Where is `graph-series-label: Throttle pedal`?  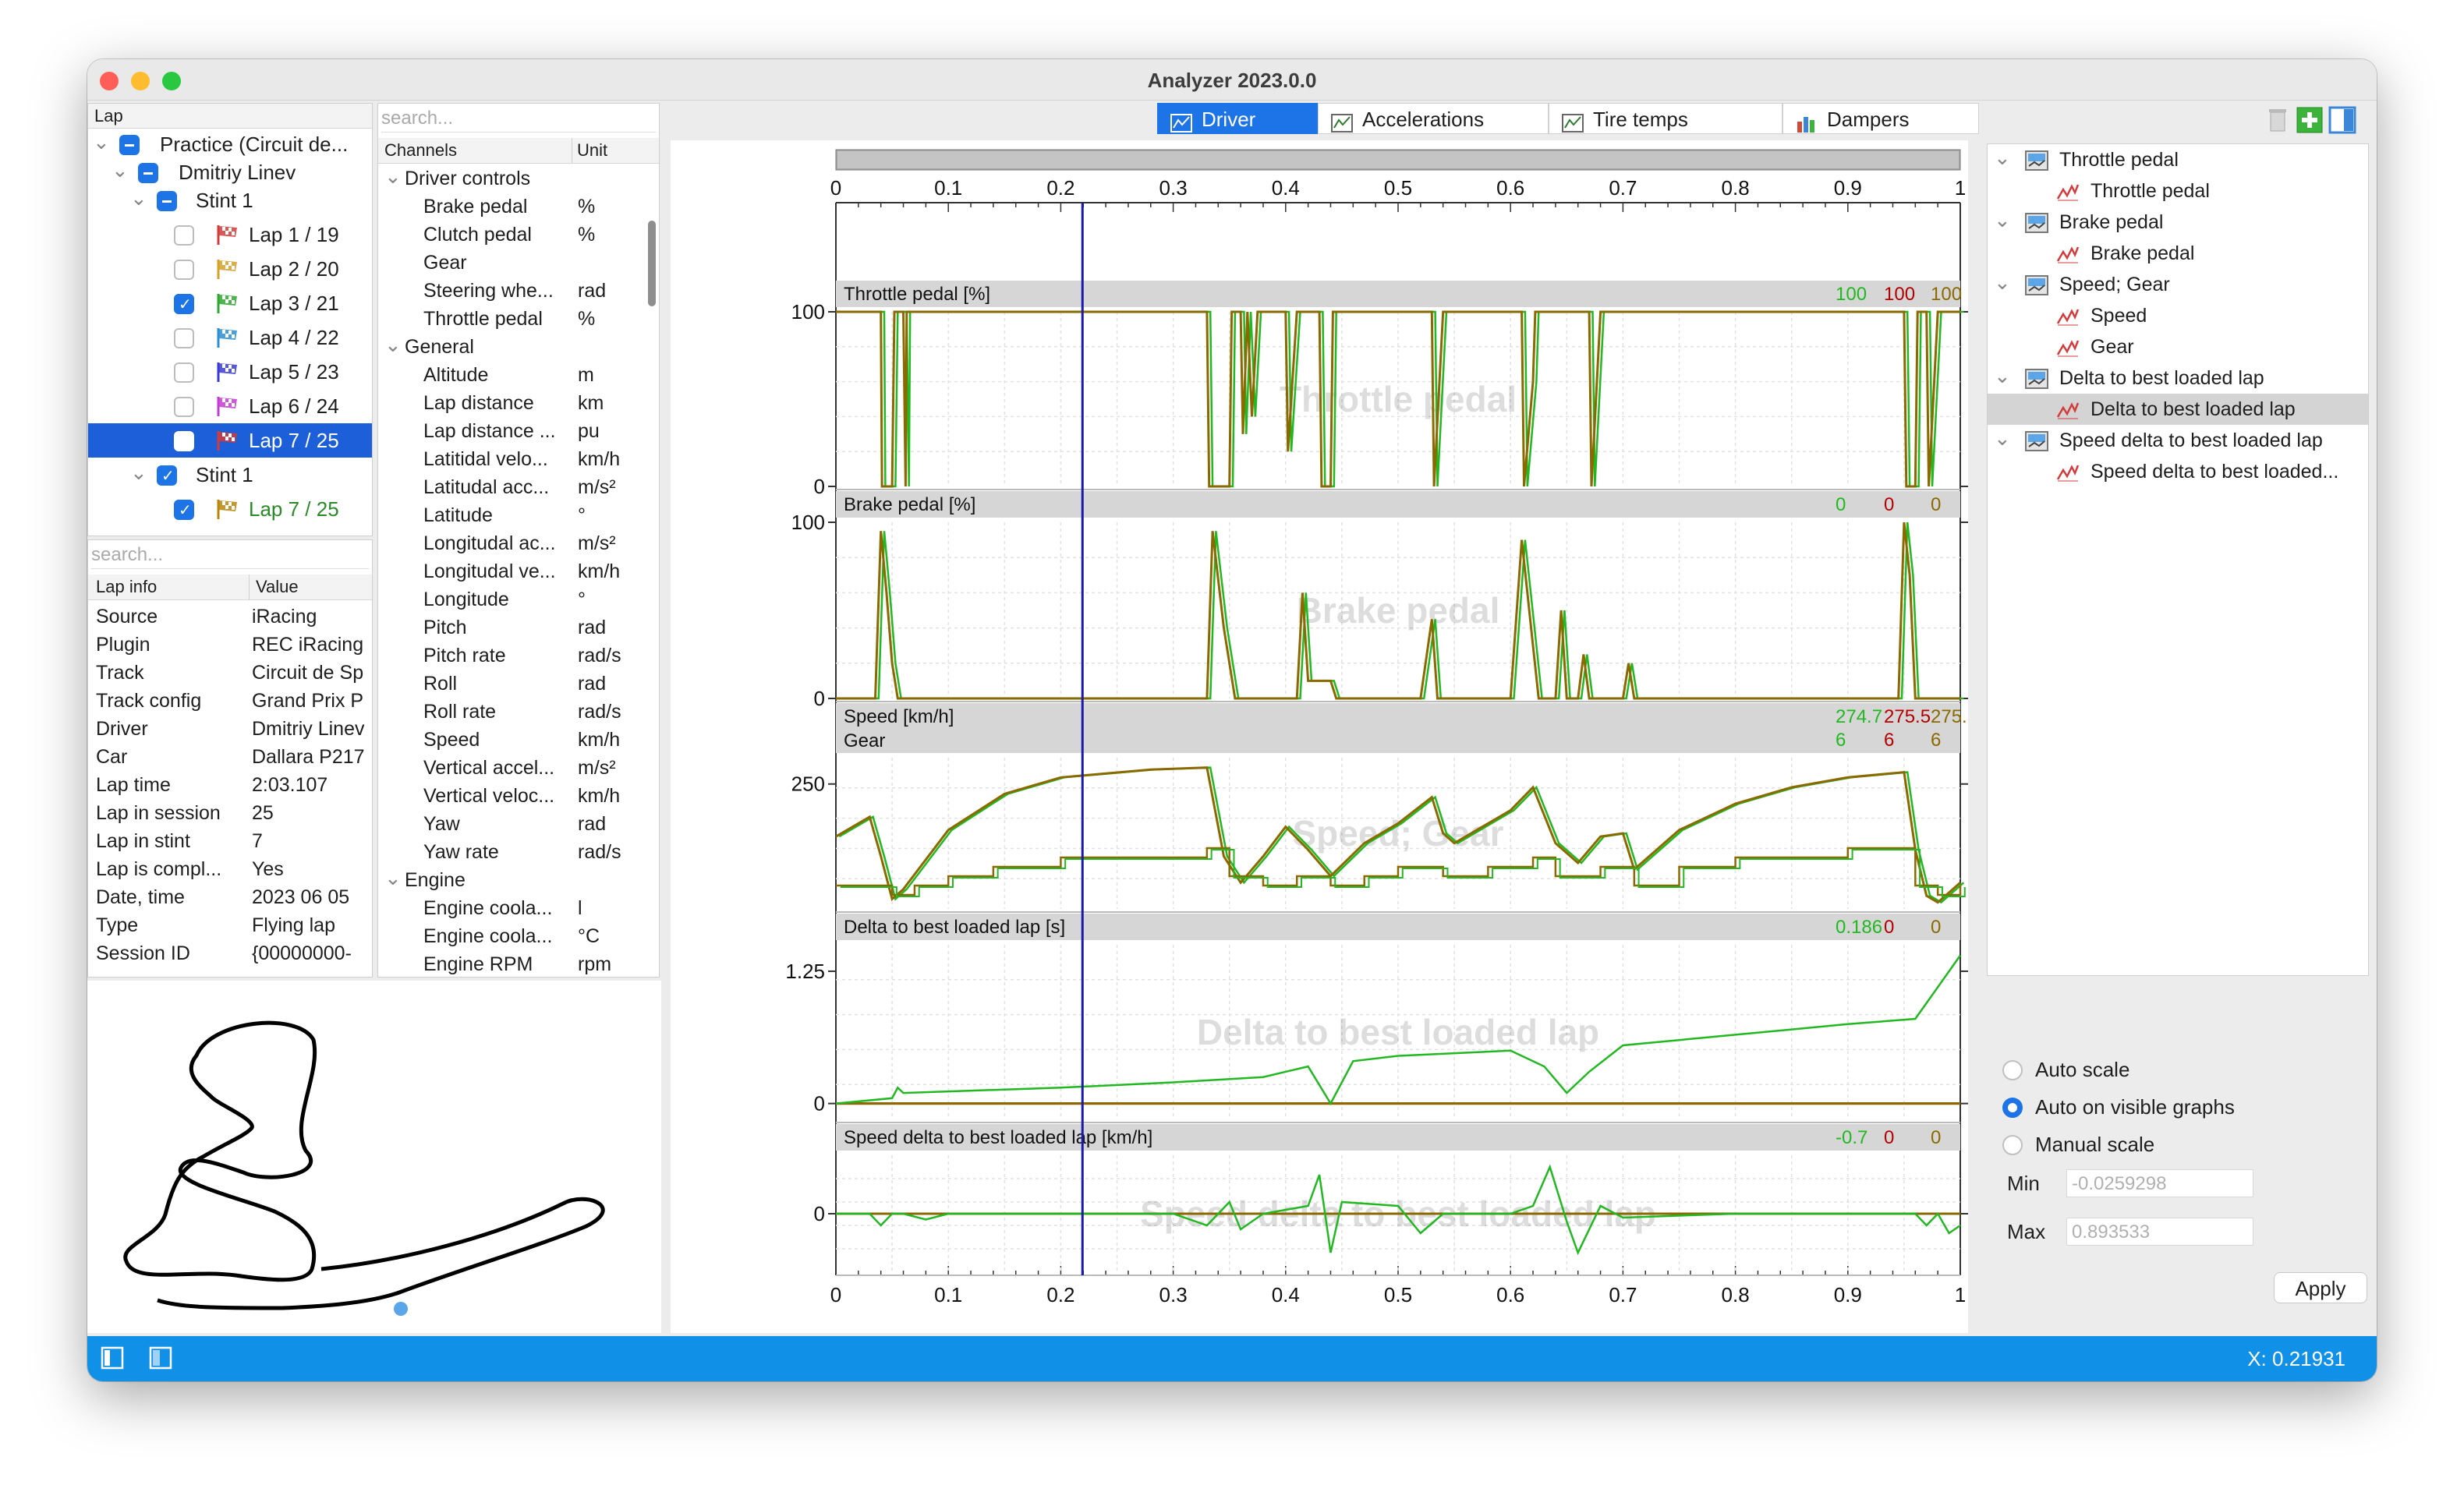
graph-series-label: Throttle pedal is located at coordinates (2151, 191).